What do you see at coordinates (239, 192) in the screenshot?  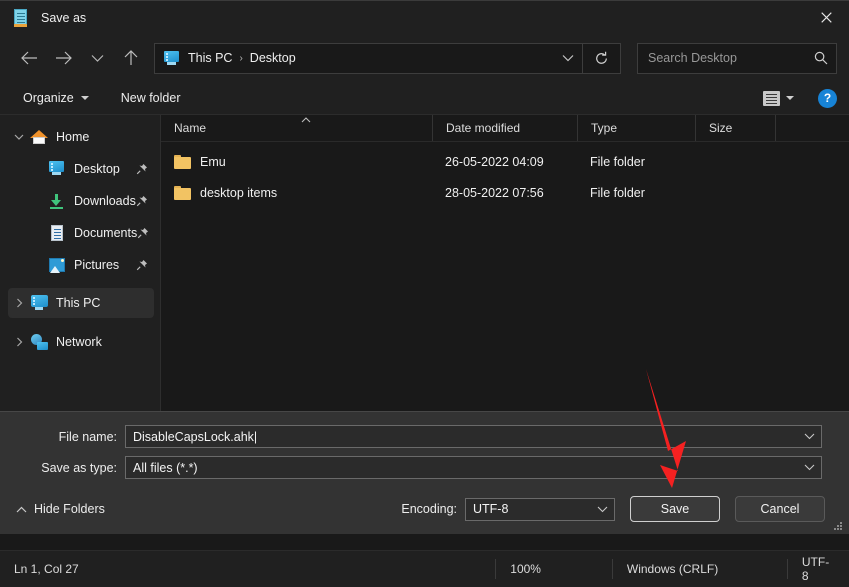 I see `file-name: desktop items` at bounding box center [239, 192].